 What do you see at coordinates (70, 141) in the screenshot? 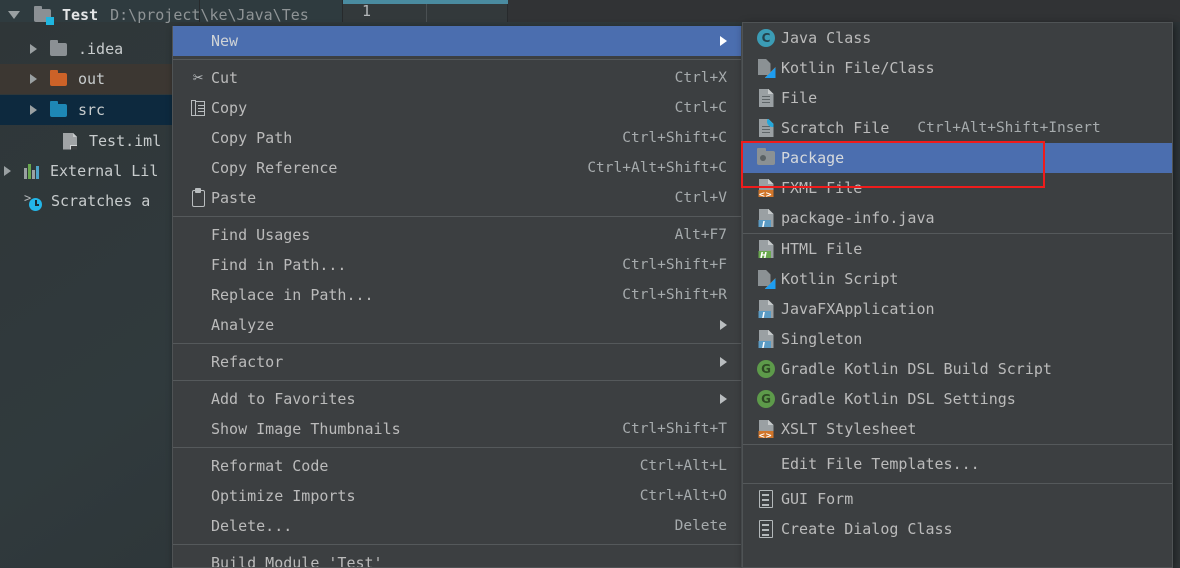
I see `iml-file-icon` at bounding box center [70, 141].